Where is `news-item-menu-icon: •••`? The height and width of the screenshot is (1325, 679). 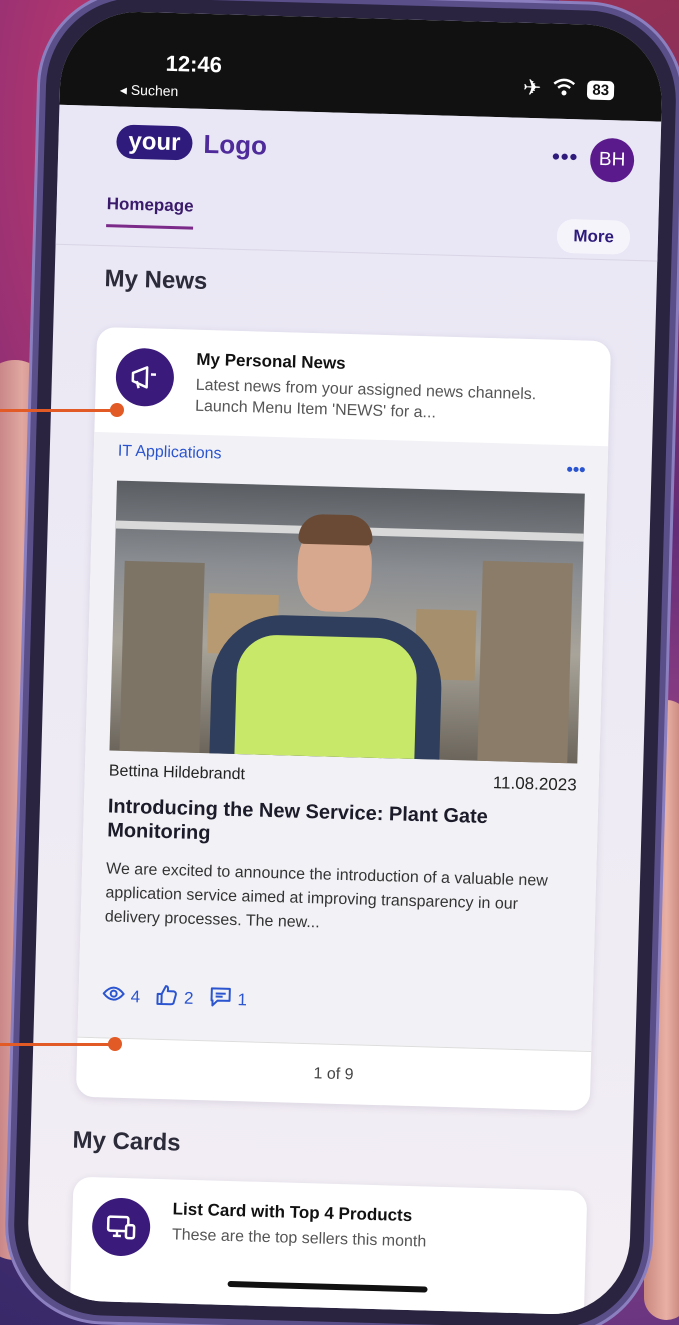
news-item-menu-icon: ••• is located at coordinates (575, 470).